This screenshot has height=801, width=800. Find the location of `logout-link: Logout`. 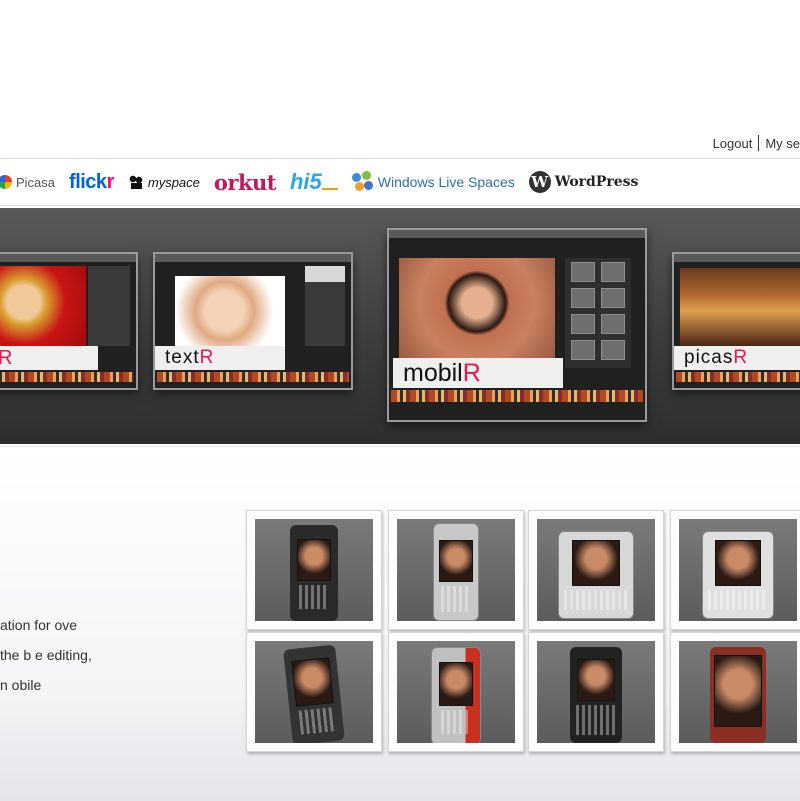

logout-link: Logout is located at coordinates (733, 143).